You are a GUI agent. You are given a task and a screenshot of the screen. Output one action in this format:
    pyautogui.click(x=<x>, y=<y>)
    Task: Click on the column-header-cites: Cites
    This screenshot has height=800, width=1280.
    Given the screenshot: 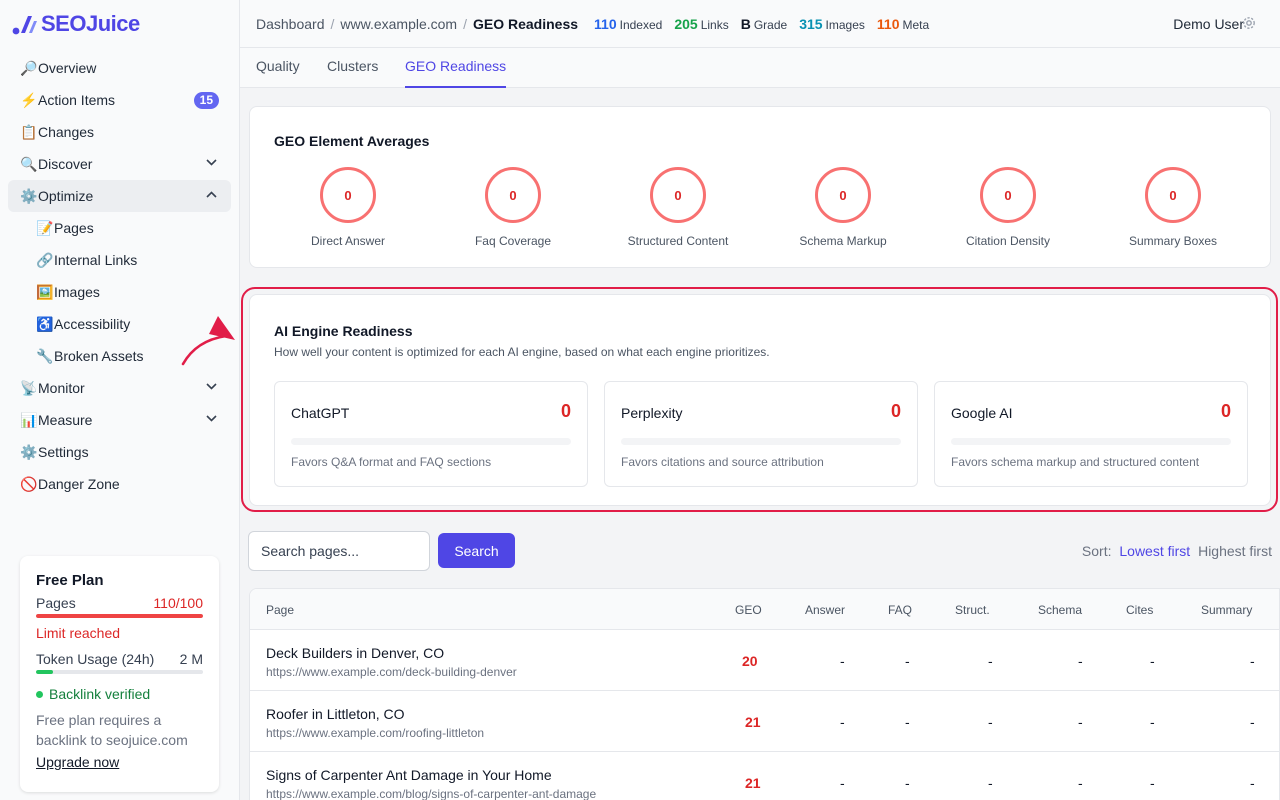 What is the action you would take?
    pyautogui.click(x=1139, y=610)
    